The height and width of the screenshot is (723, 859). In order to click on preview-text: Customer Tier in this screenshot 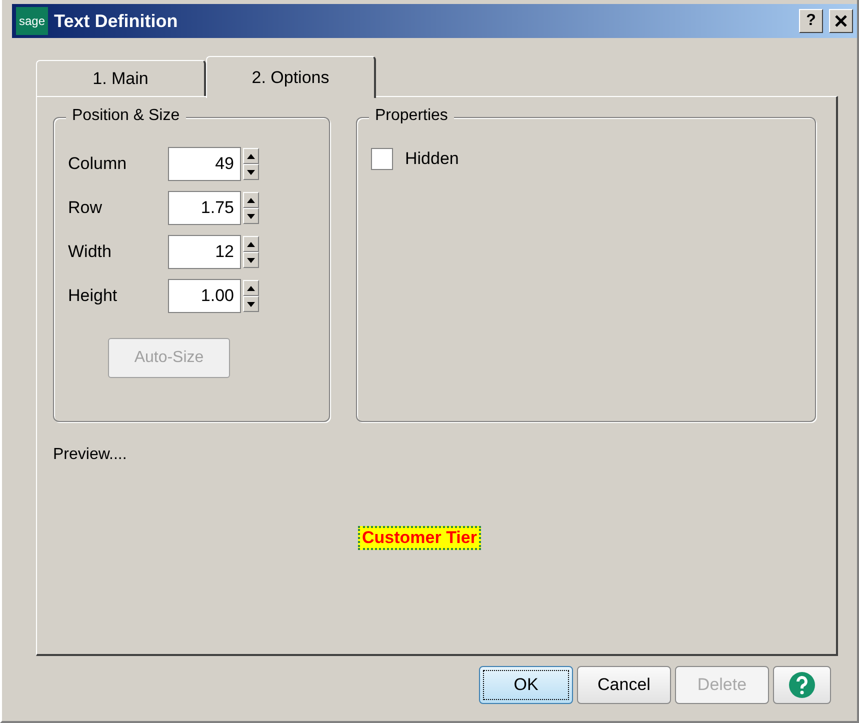, I will do `click(419, 538)`.